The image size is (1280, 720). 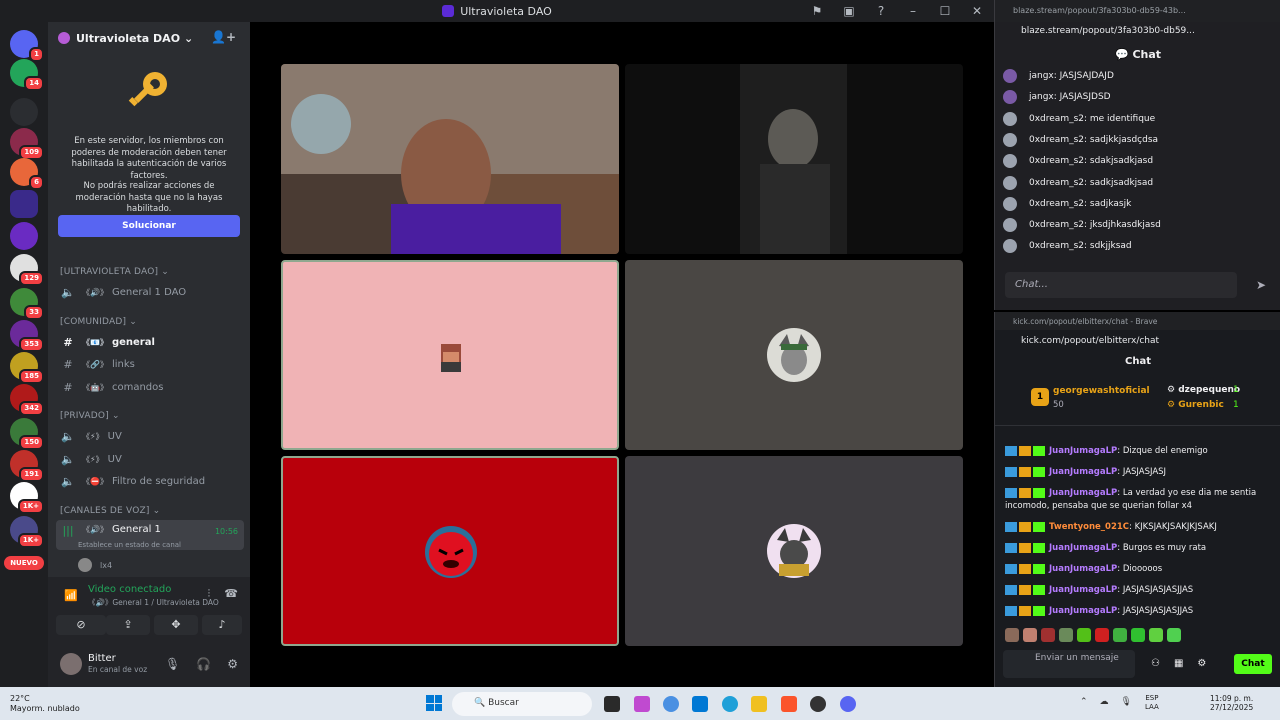 What do you see at coordinates (172, 664) in the screenshot?
I see `microphone-icon: 🎙` at bounding box center [172, 664].